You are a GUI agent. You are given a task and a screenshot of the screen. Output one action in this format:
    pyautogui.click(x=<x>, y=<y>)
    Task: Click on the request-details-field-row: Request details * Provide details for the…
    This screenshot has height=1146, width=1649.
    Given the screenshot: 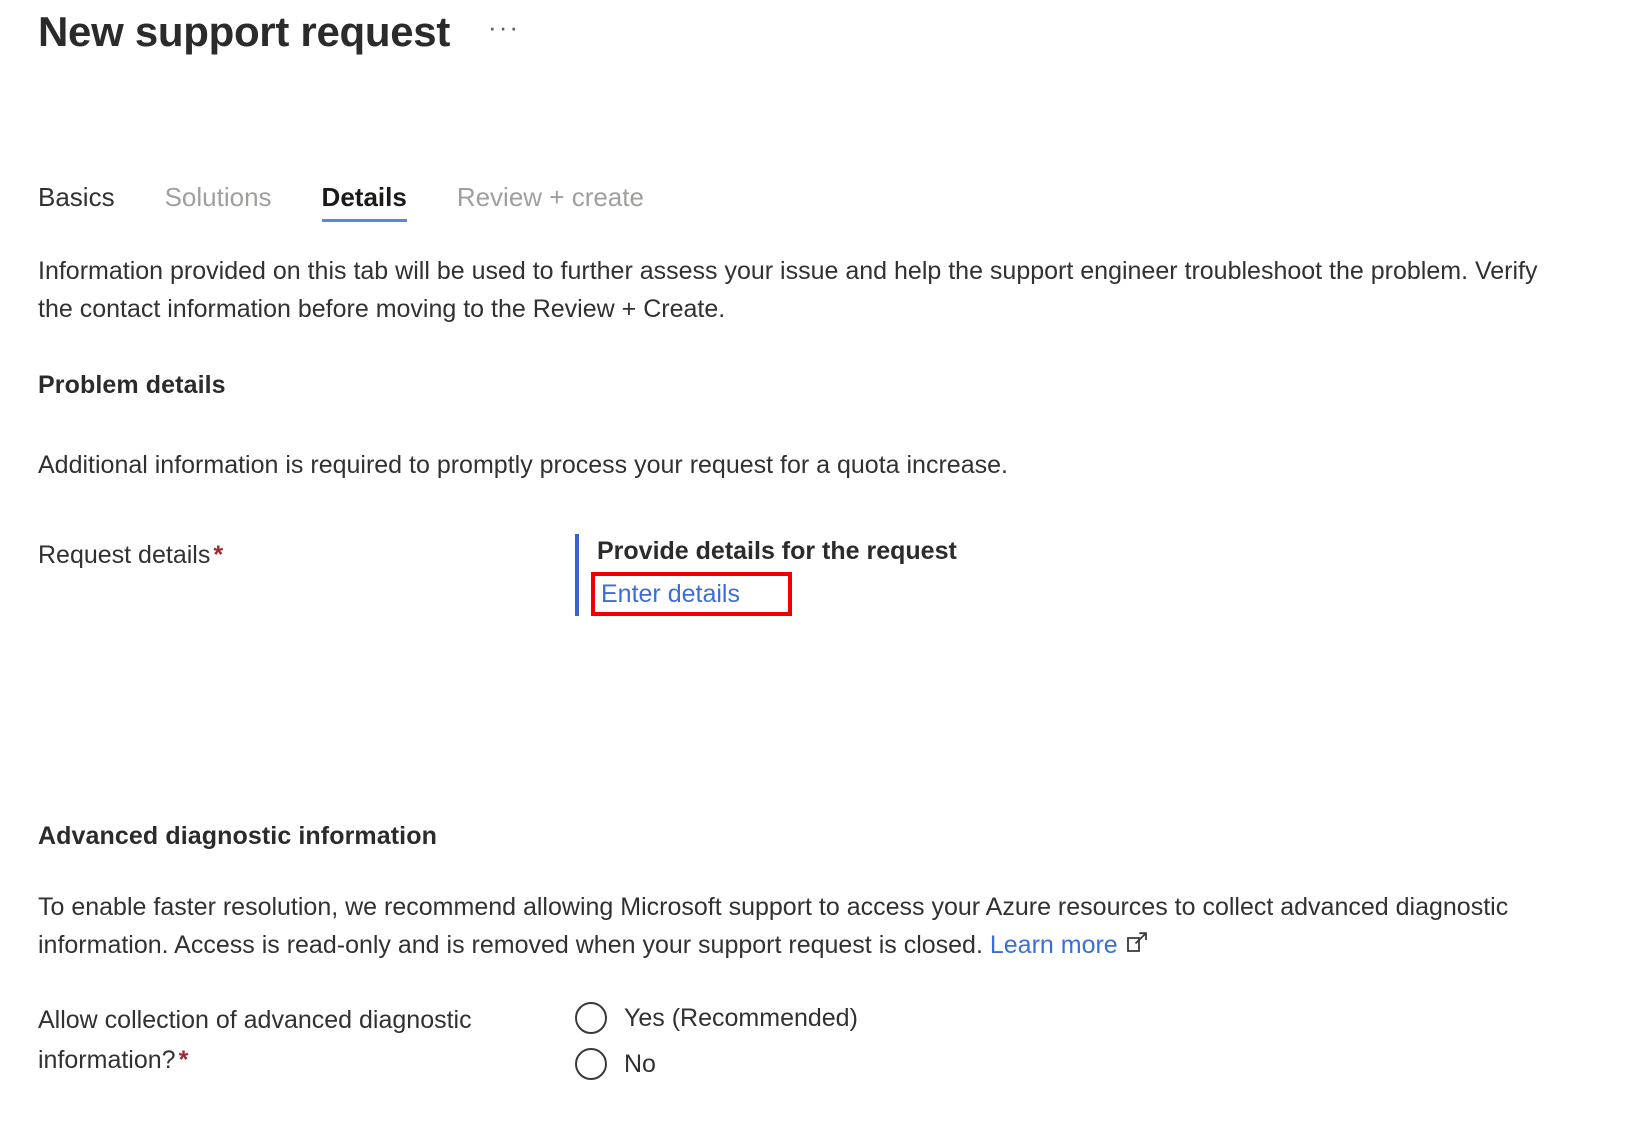 What is the action you would take?
    pyautogui.click(x=788, y=575)
    